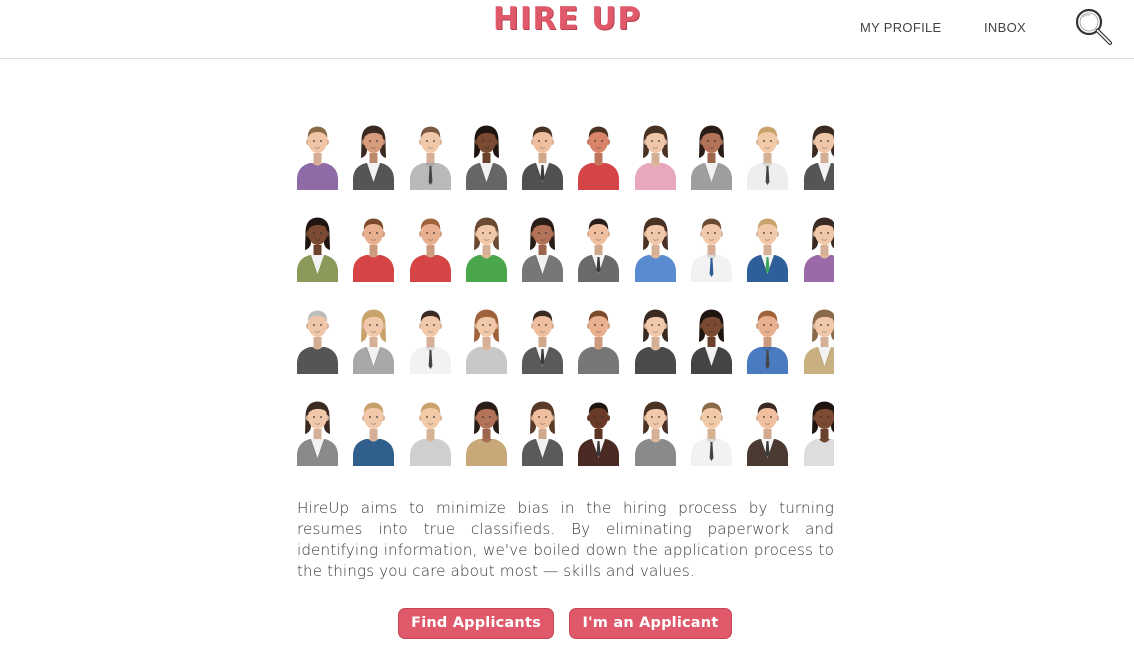 The height and width of the screenshot is (670, 1134). I want to click on top-header: HIRE UP MY PROFILE INBOX, so click(567, 29).